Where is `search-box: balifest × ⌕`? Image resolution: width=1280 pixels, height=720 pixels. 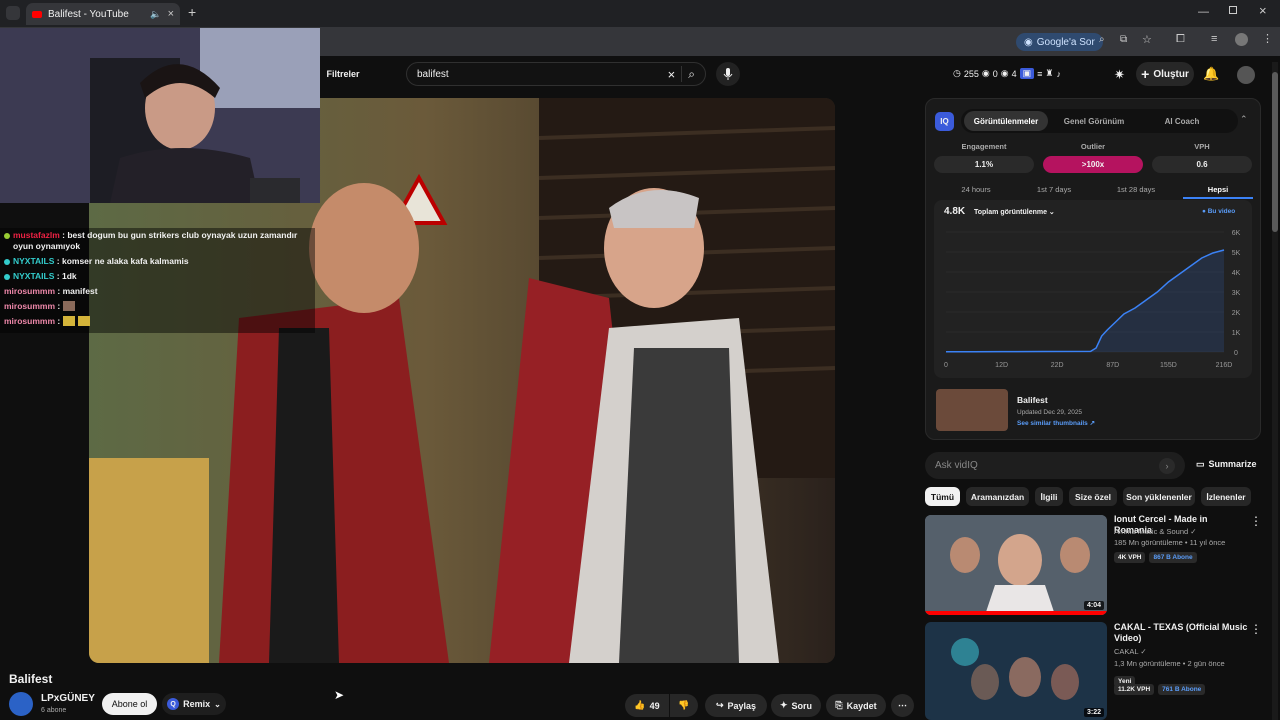 search-box: balifest × ⌕ is located at coordinates (556, 74).